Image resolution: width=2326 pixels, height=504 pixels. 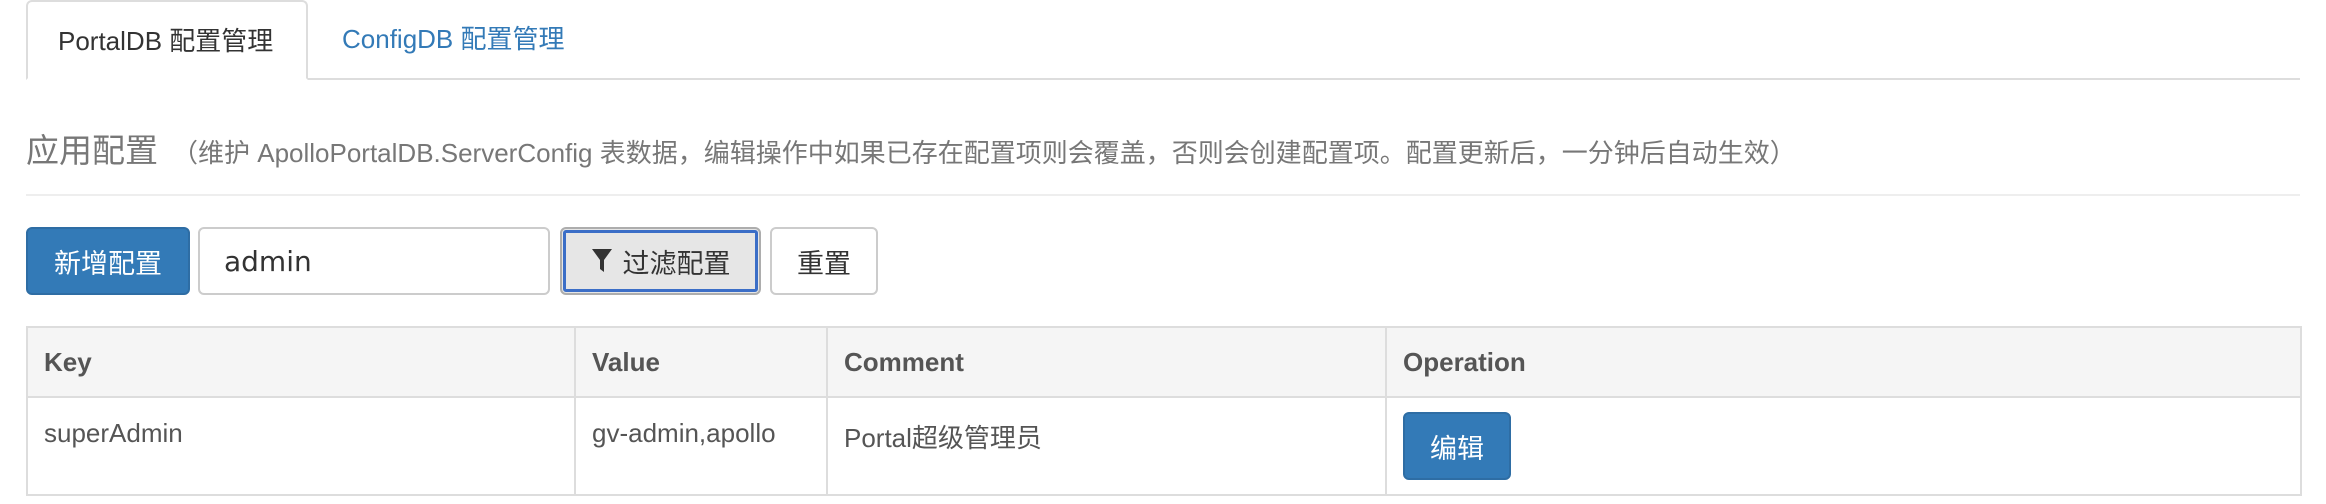 I want to click on filter-icon, so click(x=601, y=260).